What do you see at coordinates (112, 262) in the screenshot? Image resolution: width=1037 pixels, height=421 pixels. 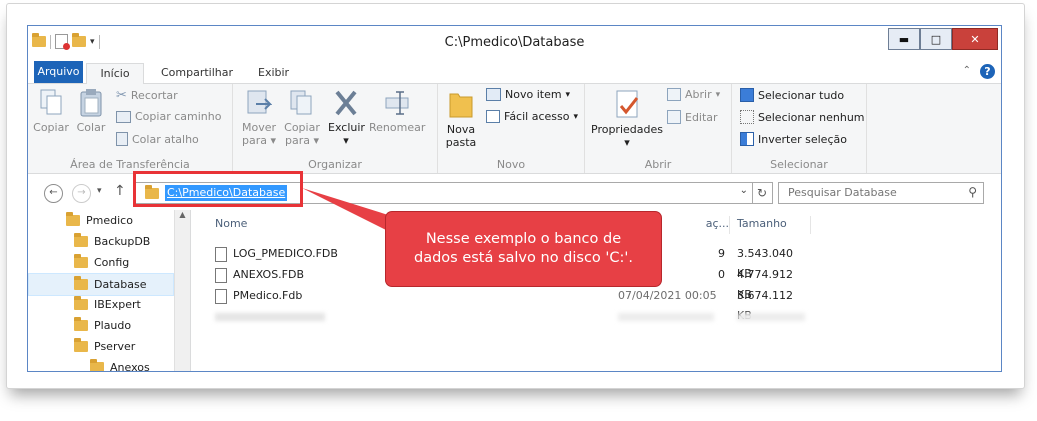 I see `nav-item-label: Config` at bounding box center [112, 262].